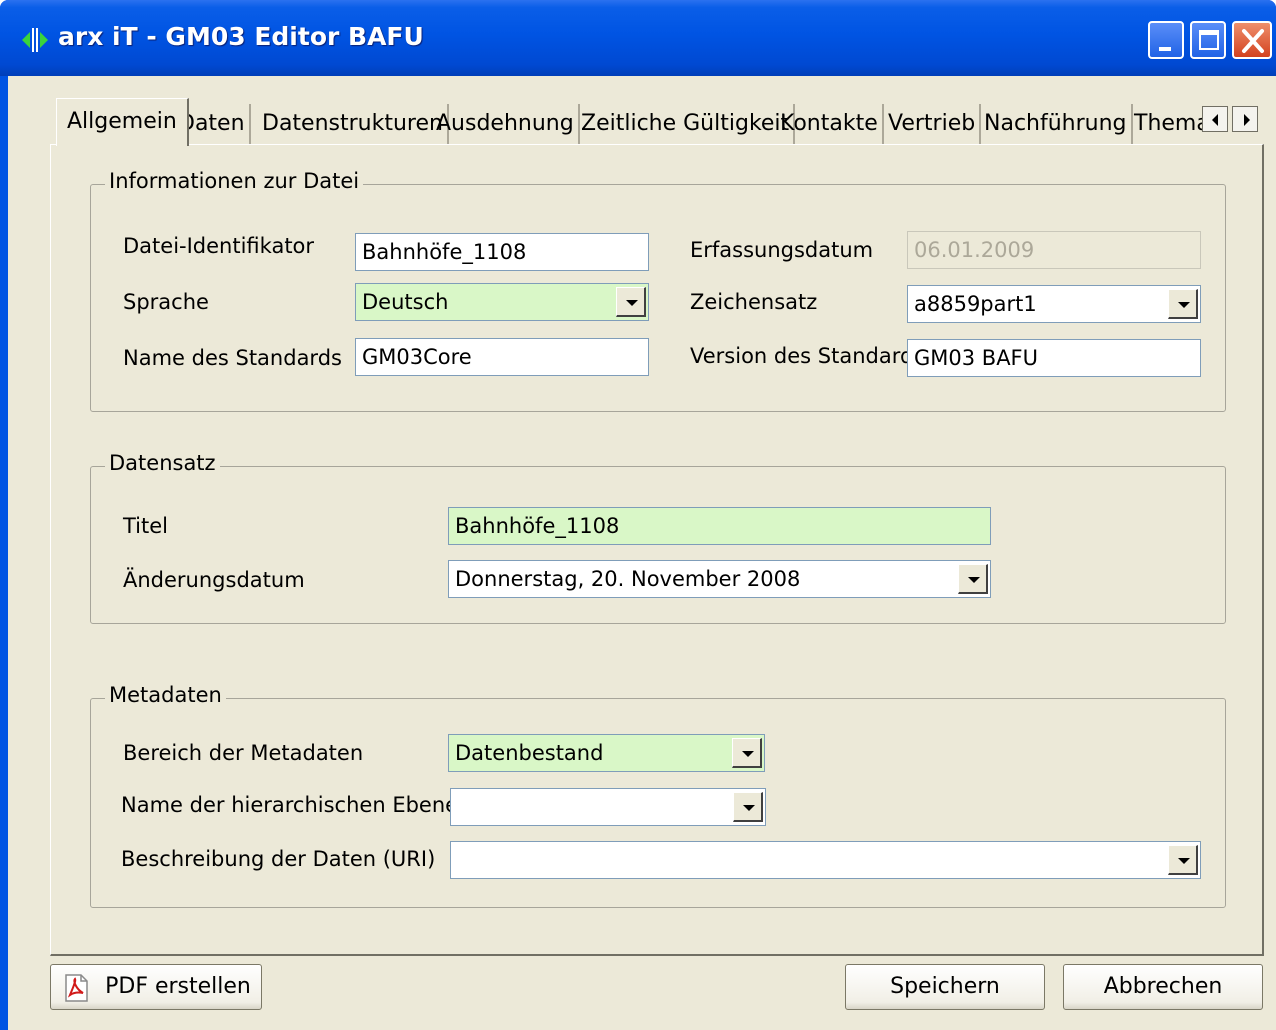 This screenshot has height=1030, width=1276. Describe the element at coordinates (830, 124) in the screenshot. I see `tab-kontakte: Kontakte` at that location.